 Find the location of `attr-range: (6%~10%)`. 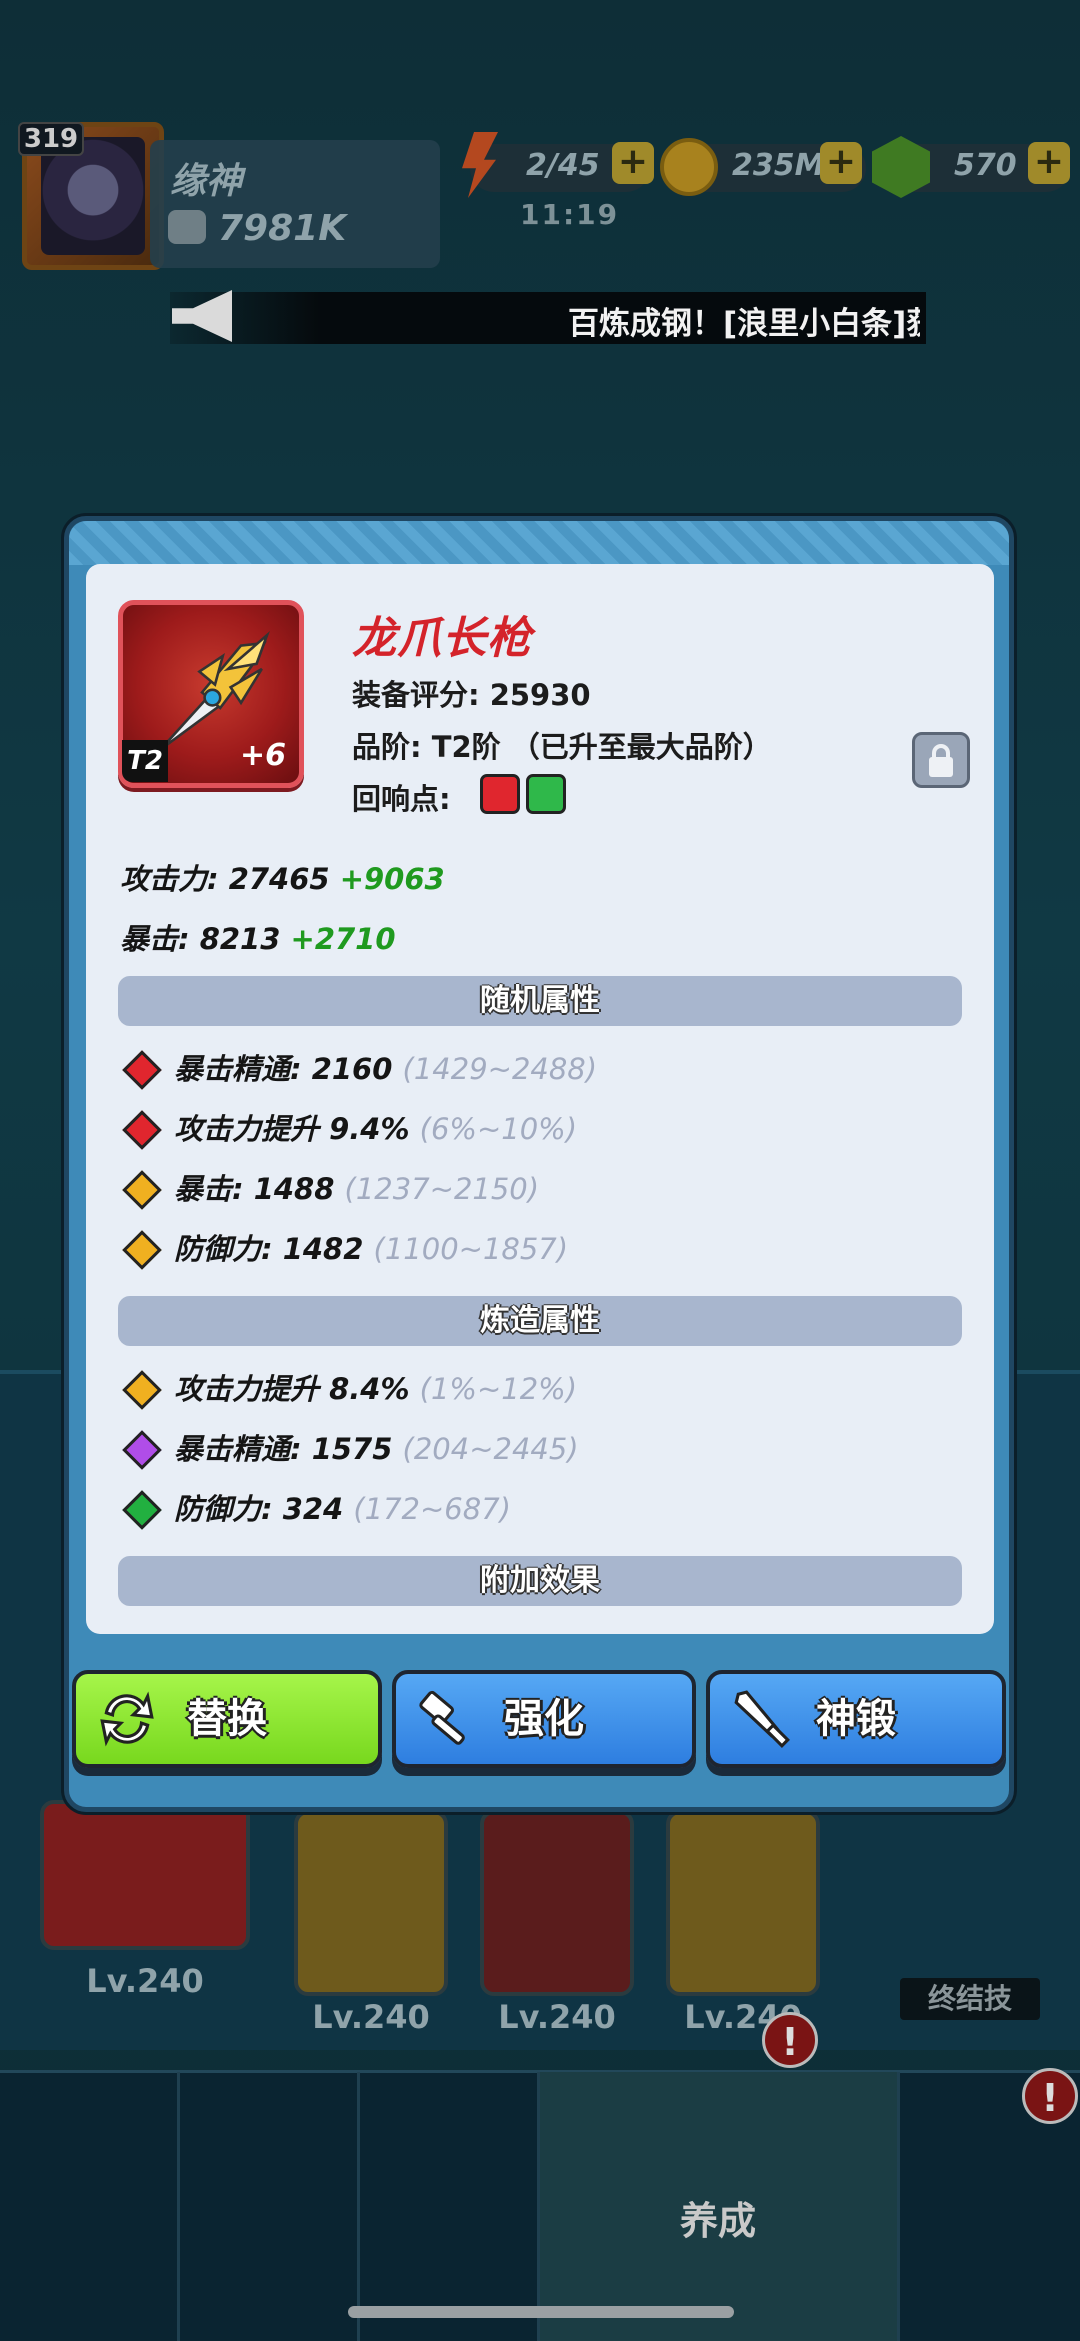

attr-range: (6%~10%) is located at coordinates (498, 1129).